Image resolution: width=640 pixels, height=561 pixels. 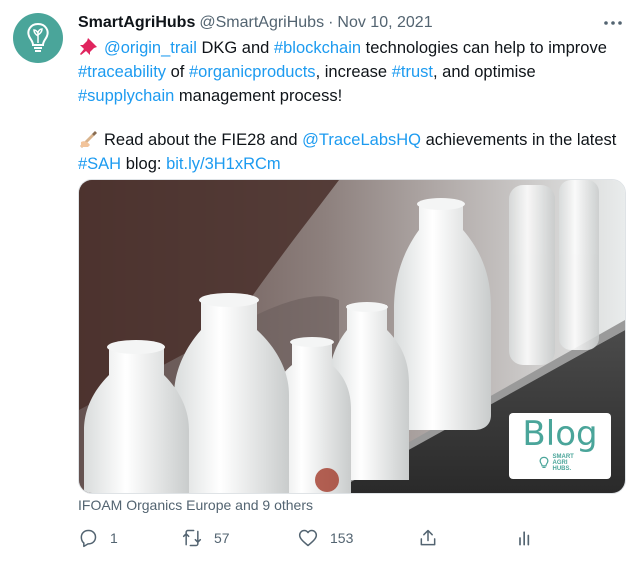 What do you see at coordinates (195, 505) in the screenshot?
I see `tagged-users: IFOAM Organics Europe and 9 others` at bounding box center [195, 505].